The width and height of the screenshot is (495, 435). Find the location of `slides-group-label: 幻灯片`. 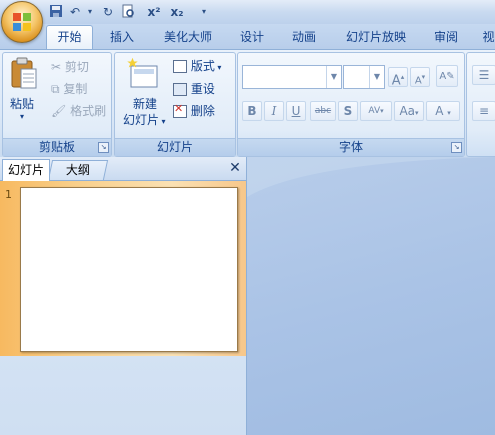

slides-group-label: 幻灯片 is located at coordinates (175, 147).